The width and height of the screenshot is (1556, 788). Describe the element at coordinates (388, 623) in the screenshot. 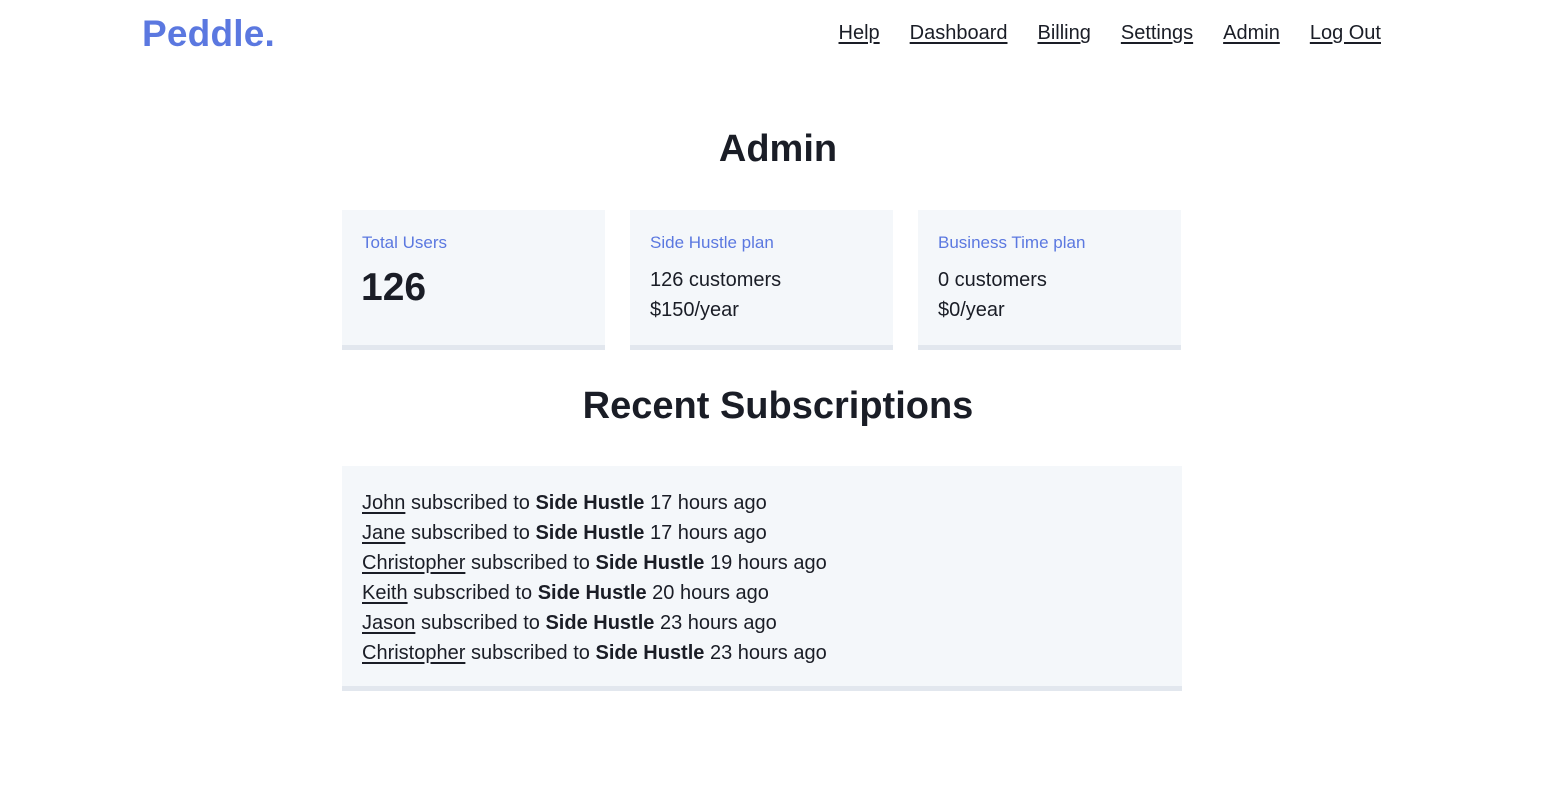

I see `user-link: Jason` at that location.